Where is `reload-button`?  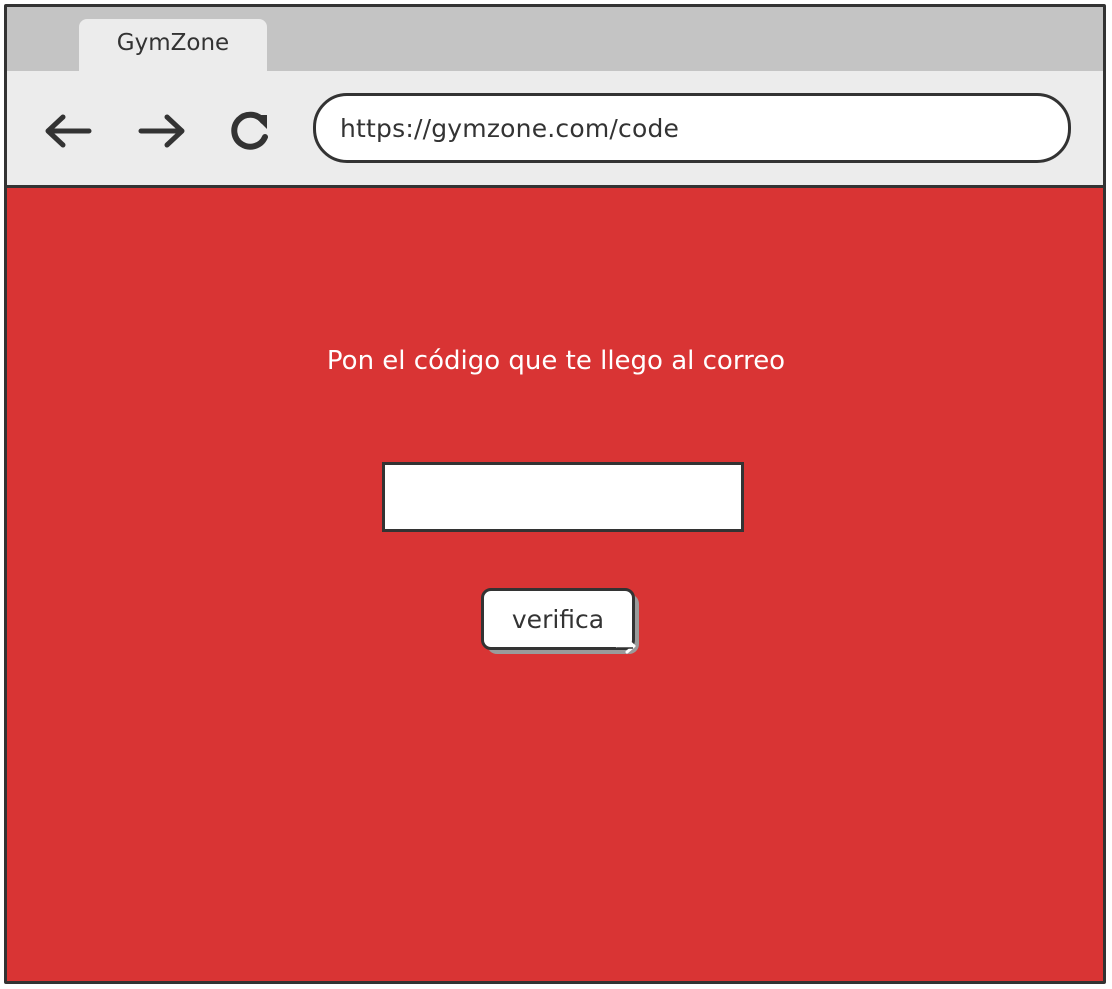 reload-button is located at coordinates (251, 131).